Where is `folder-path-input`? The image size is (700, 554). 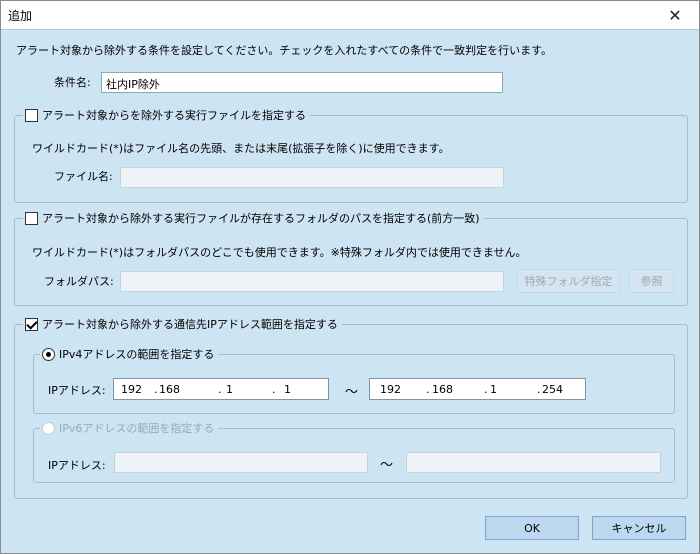 folder-path-input is located at coordinates (312, 281).